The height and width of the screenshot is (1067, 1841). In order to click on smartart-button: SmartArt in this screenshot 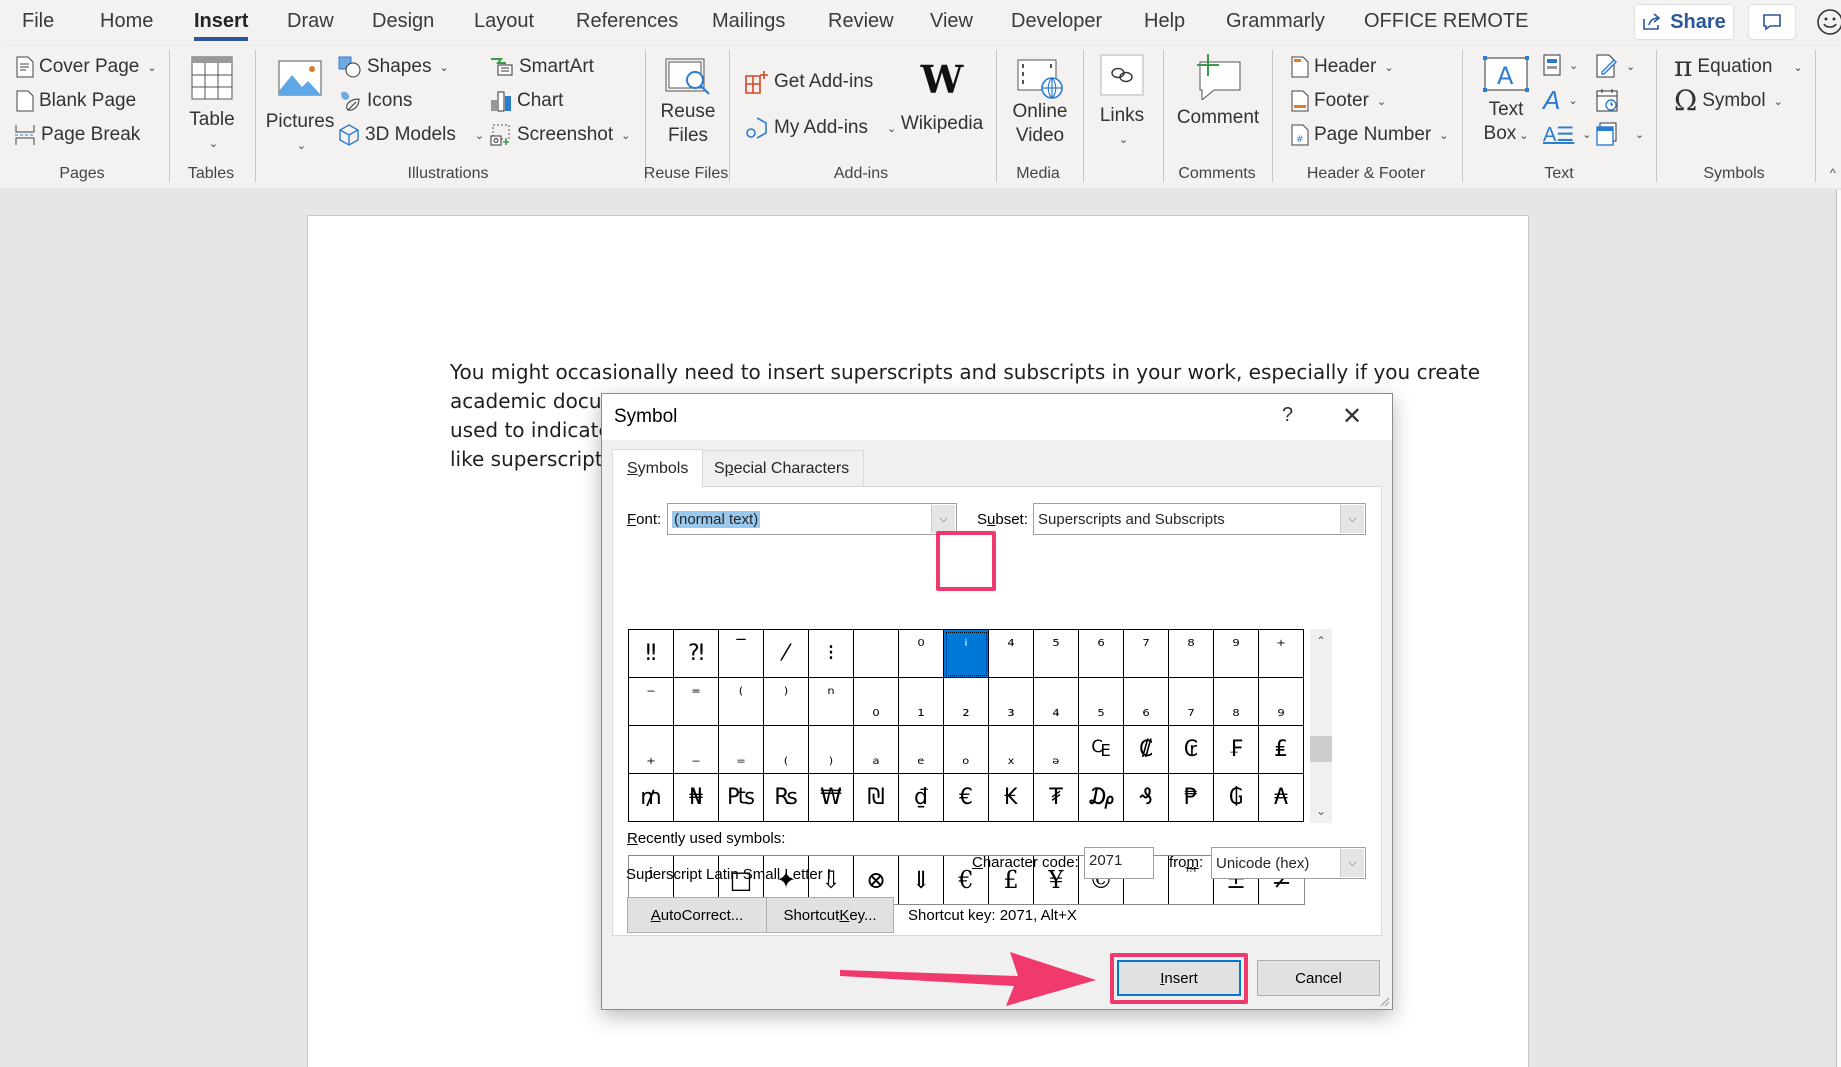, I will do `click(542, 67)`.